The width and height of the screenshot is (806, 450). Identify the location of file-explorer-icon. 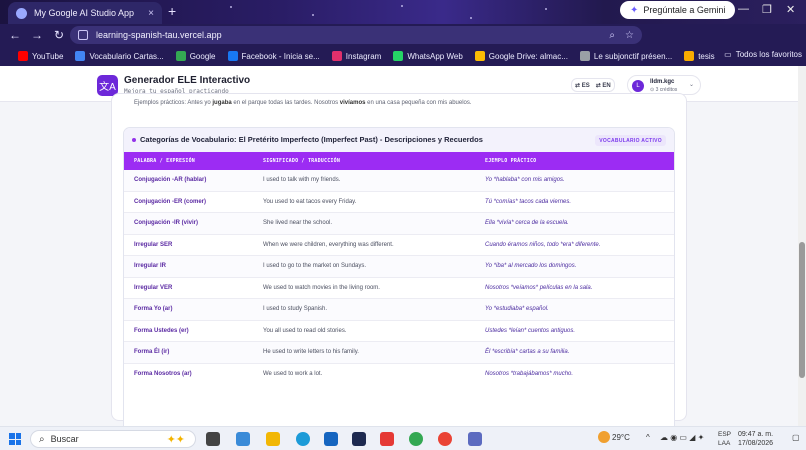
(273, 439).